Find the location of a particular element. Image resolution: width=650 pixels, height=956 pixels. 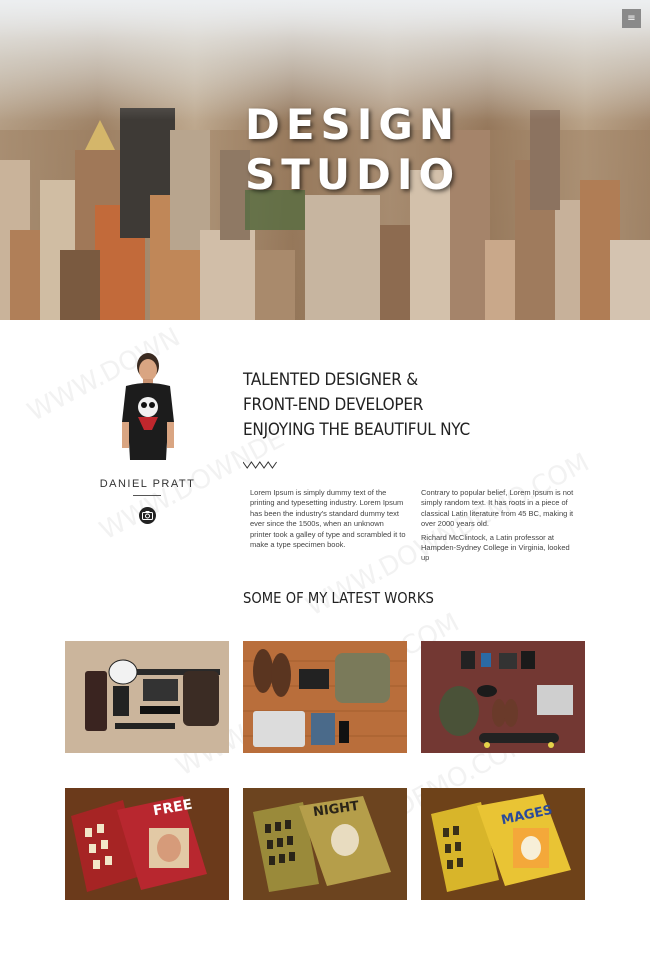

portfolio-item-flat-lay-laptop-bag is located at coordinates (325, 697).